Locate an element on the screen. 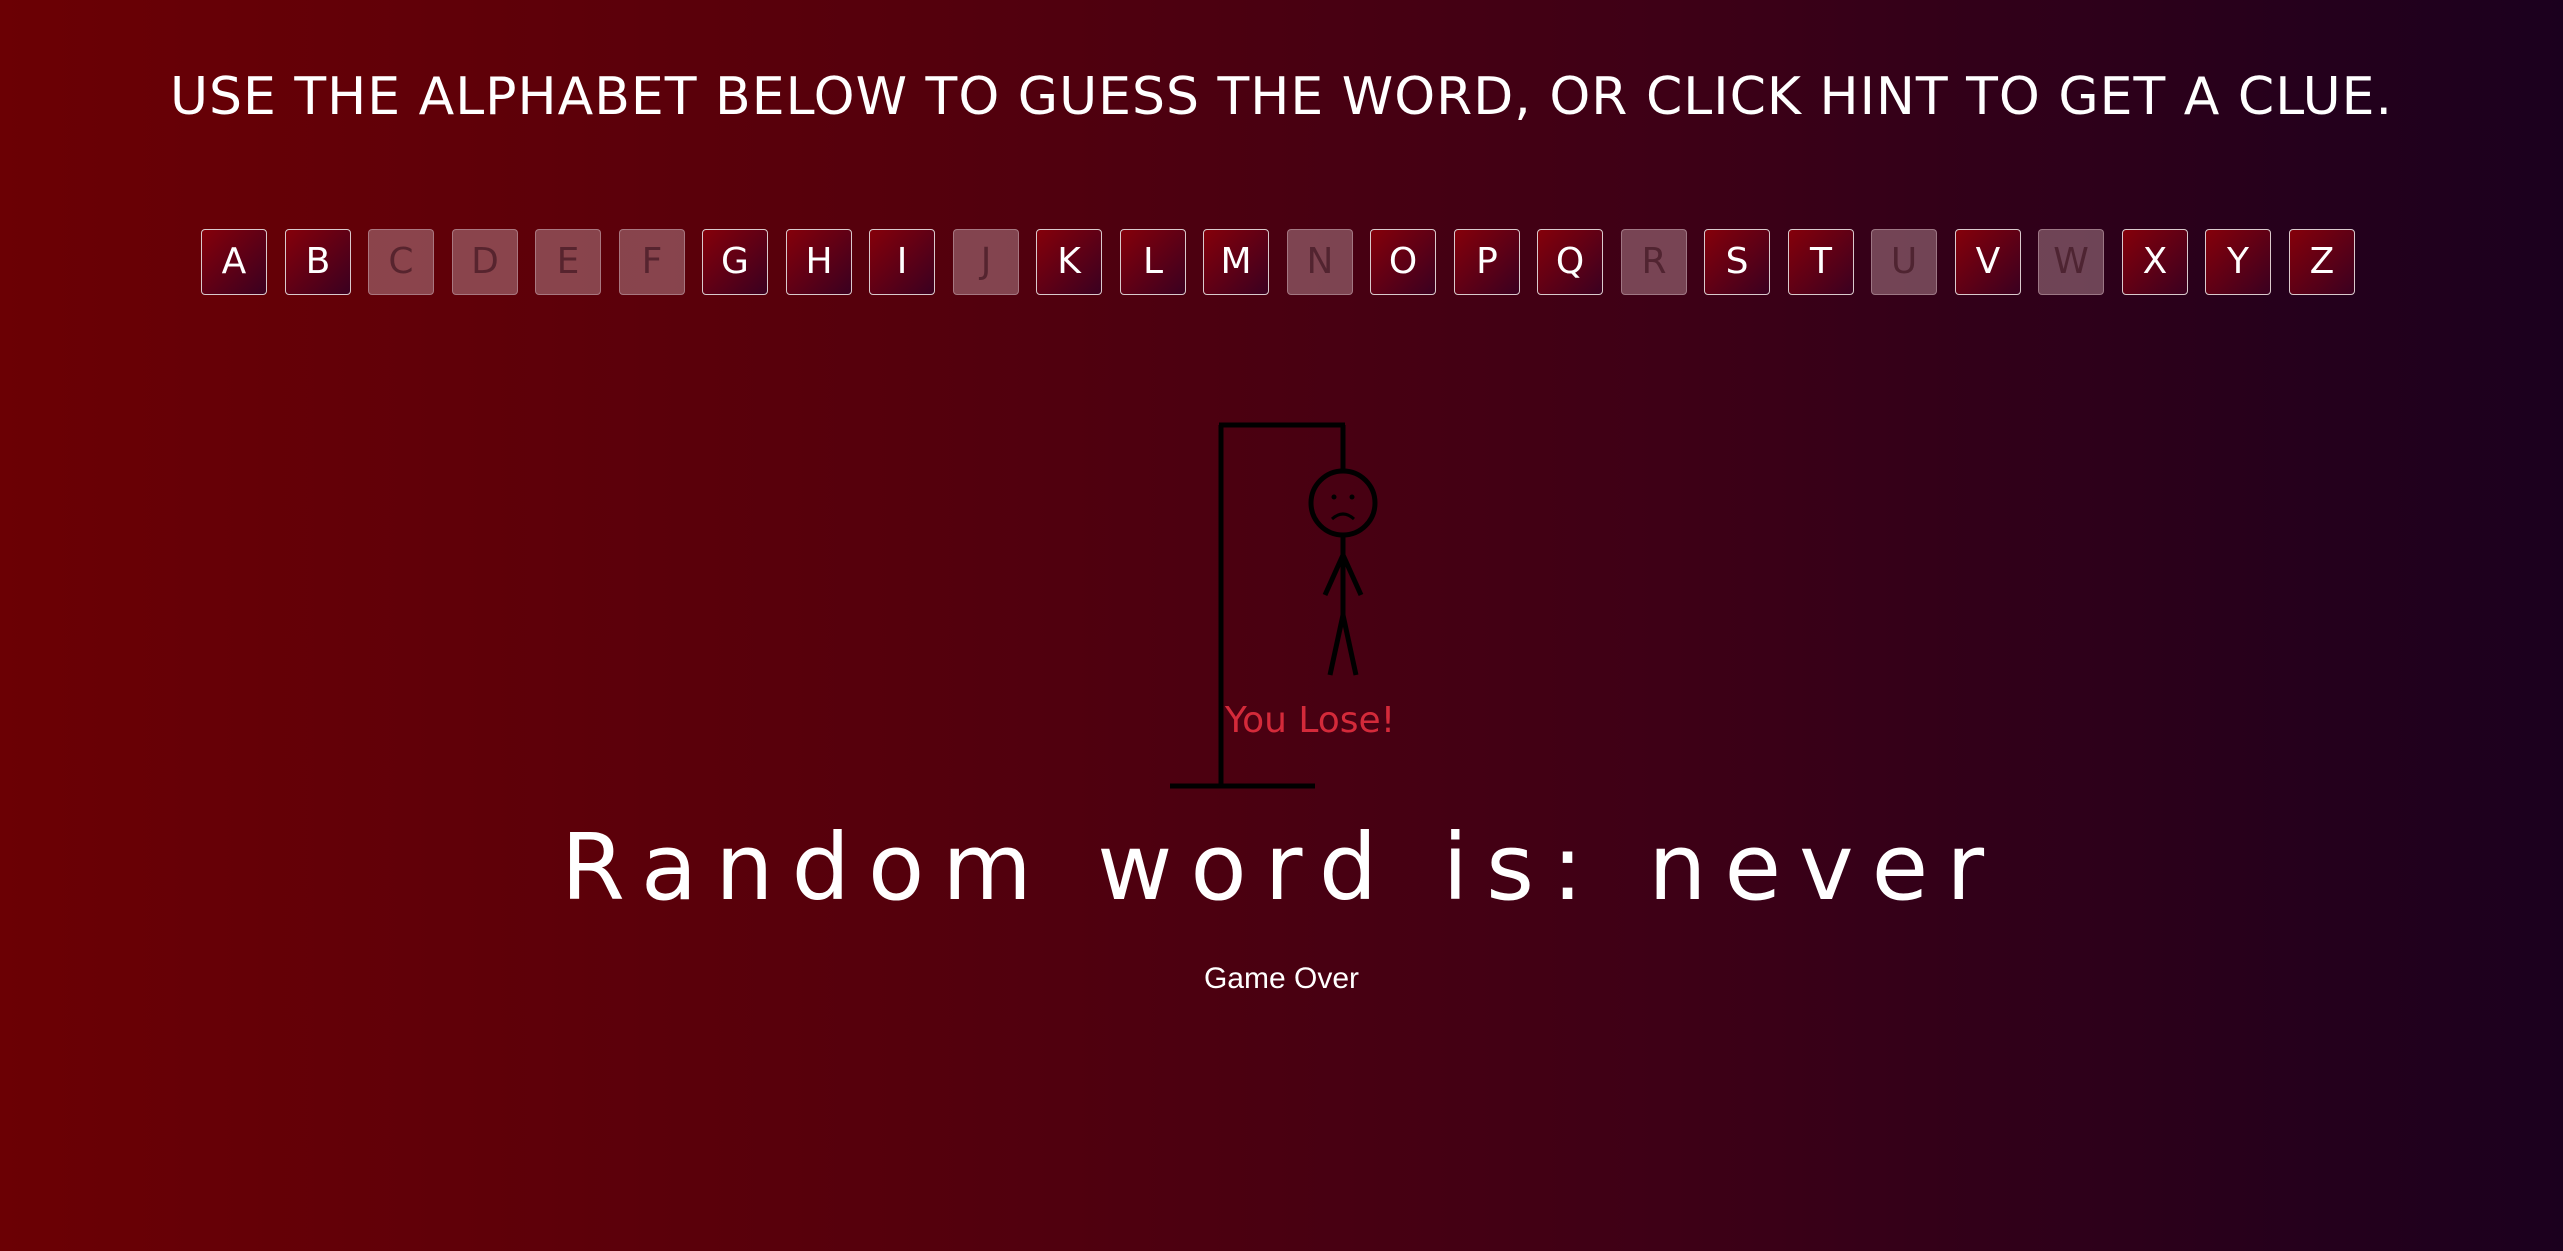 Image resolution: width=2563 pixels, height=1251 pixels. letter-button-n: N is located at coordinates (1320, 262).